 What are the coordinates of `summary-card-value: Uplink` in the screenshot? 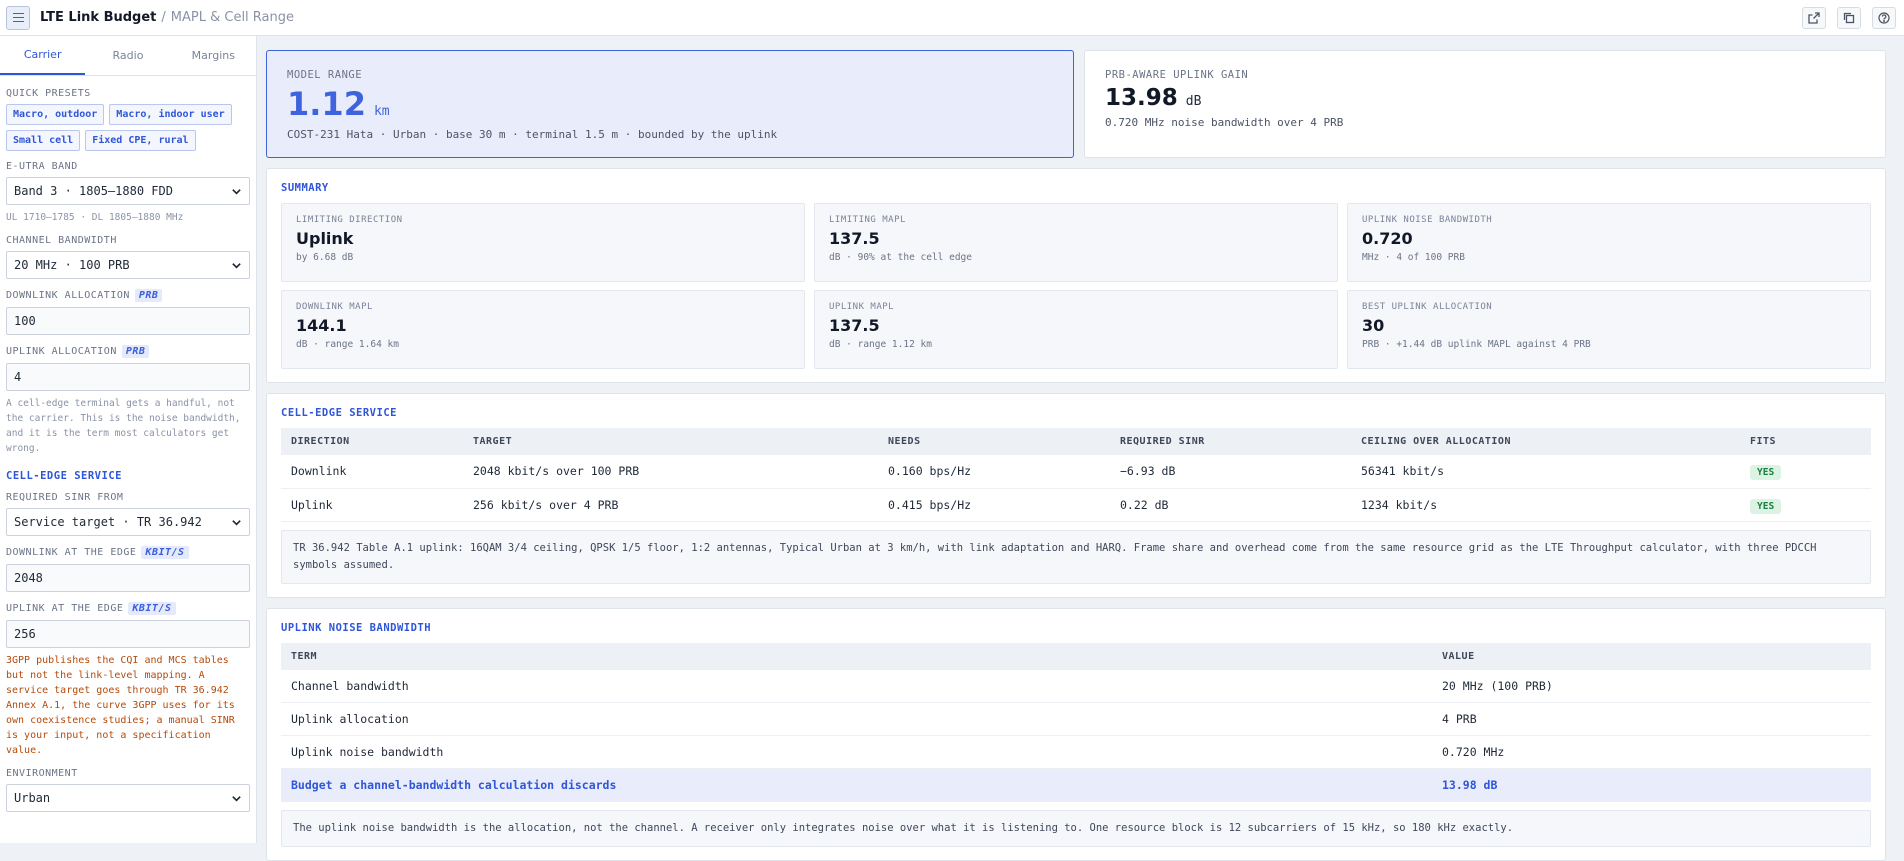 It's located at (543, 238).